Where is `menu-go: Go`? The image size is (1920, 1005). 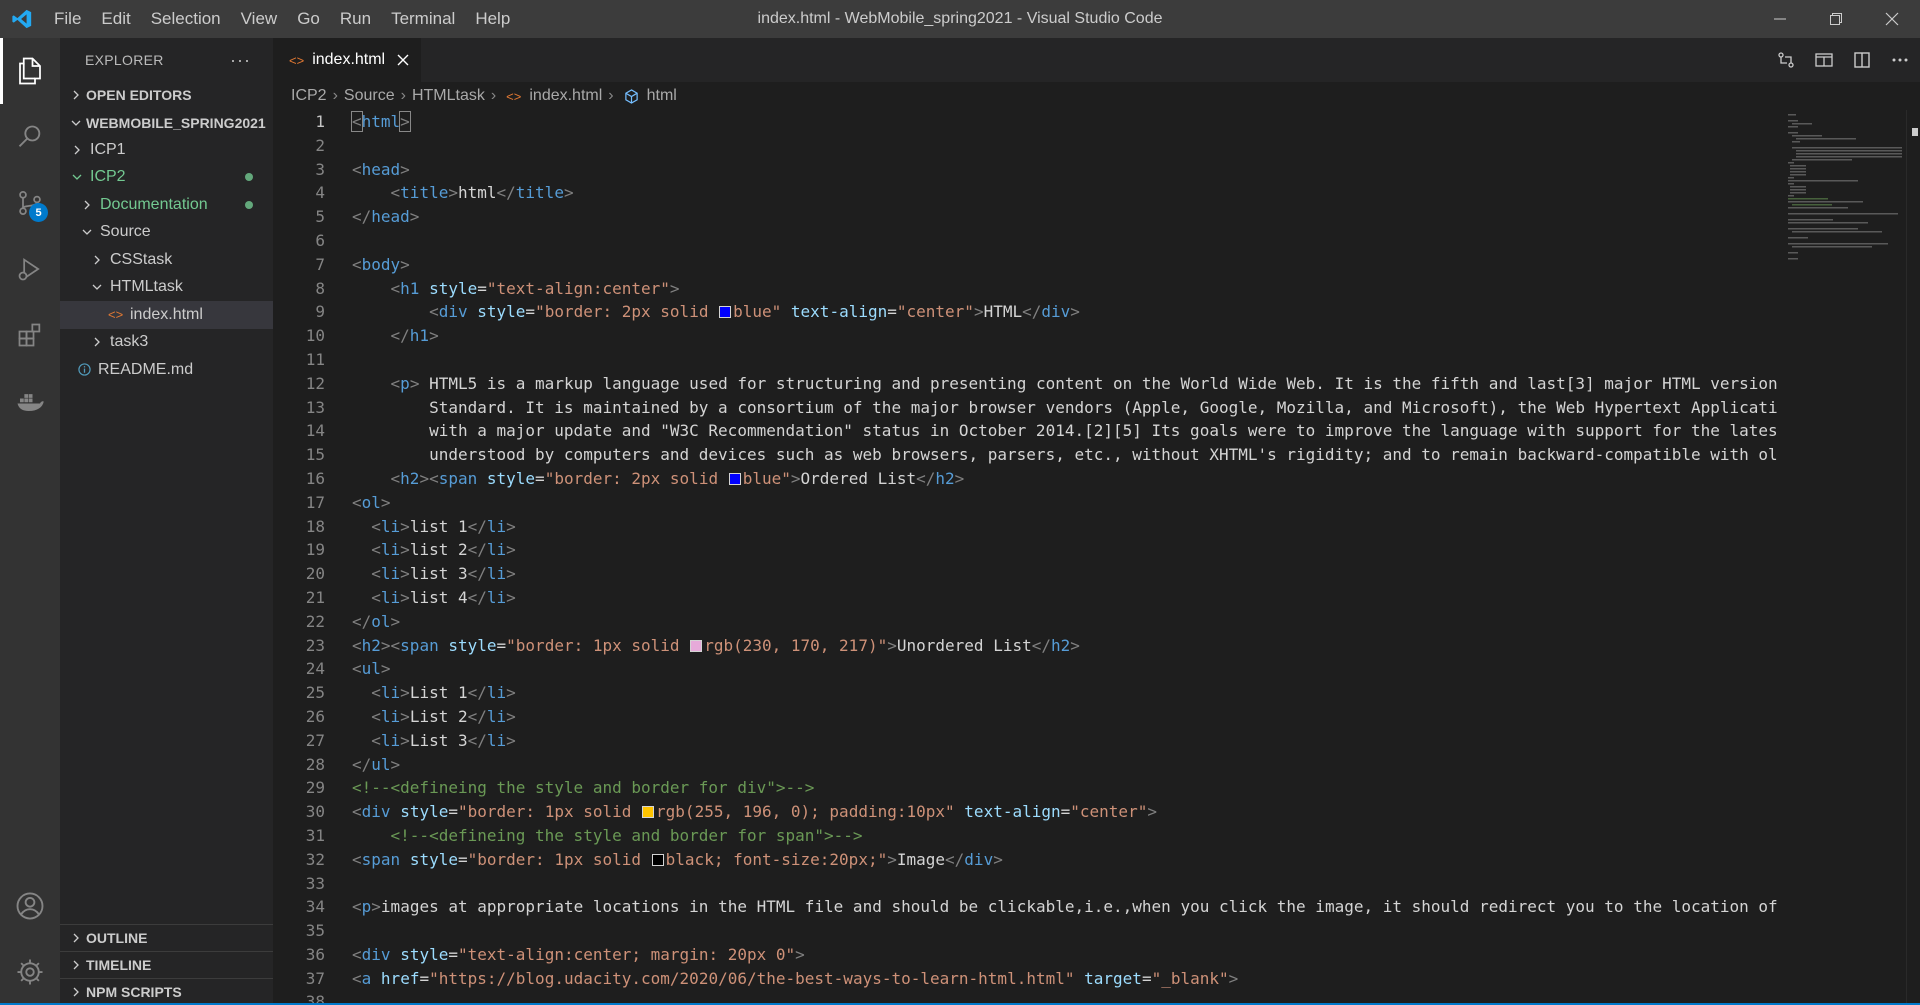 menu-go: Go is located at coordinates (308, 19).